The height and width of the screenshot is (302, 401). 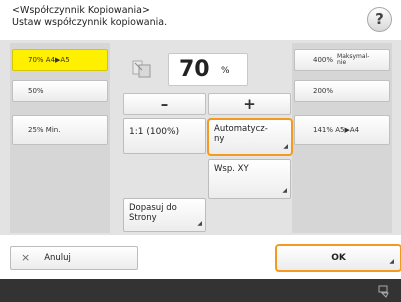 I want to click on preset-25-label: 25% Min., so click(x=44, y=130).